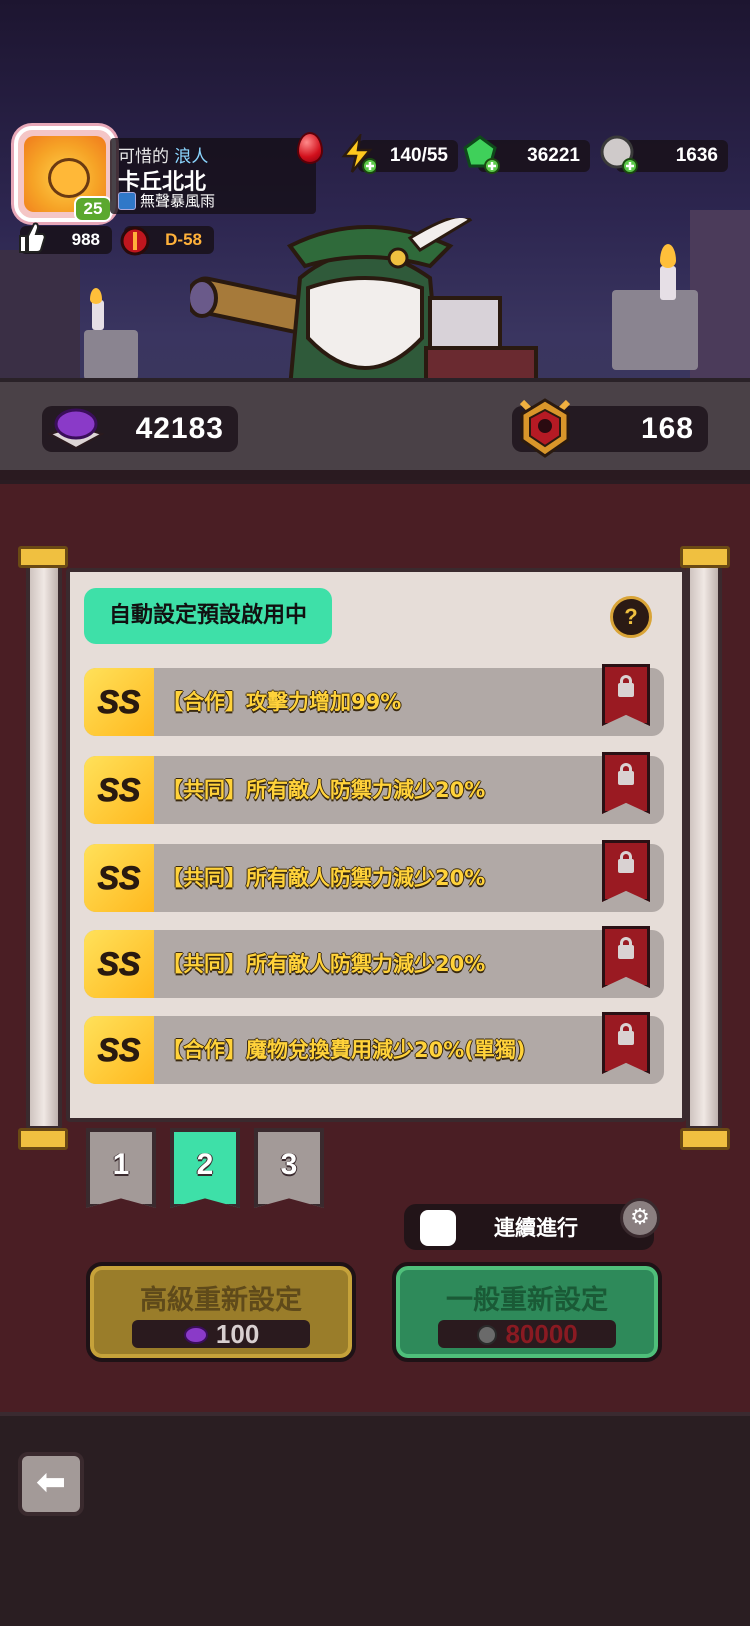 This screenshot has height=1626, width=750. I want to click on scroll-rod-right, so click(704, 845).